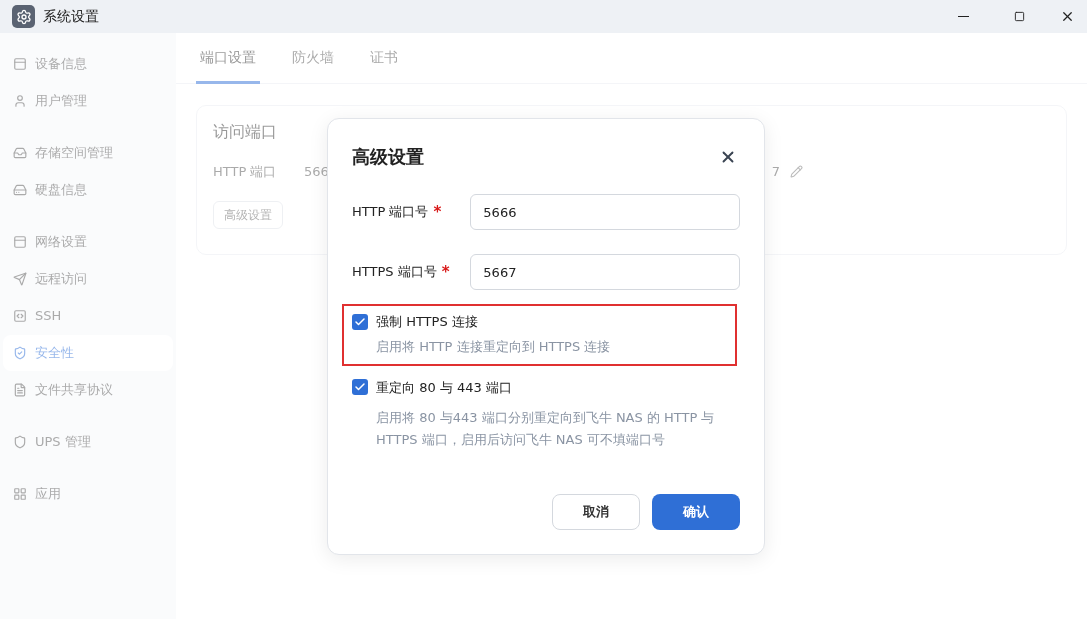  I want to click on option-label: 重定向 80 与 443 端口, so click(444, 387).